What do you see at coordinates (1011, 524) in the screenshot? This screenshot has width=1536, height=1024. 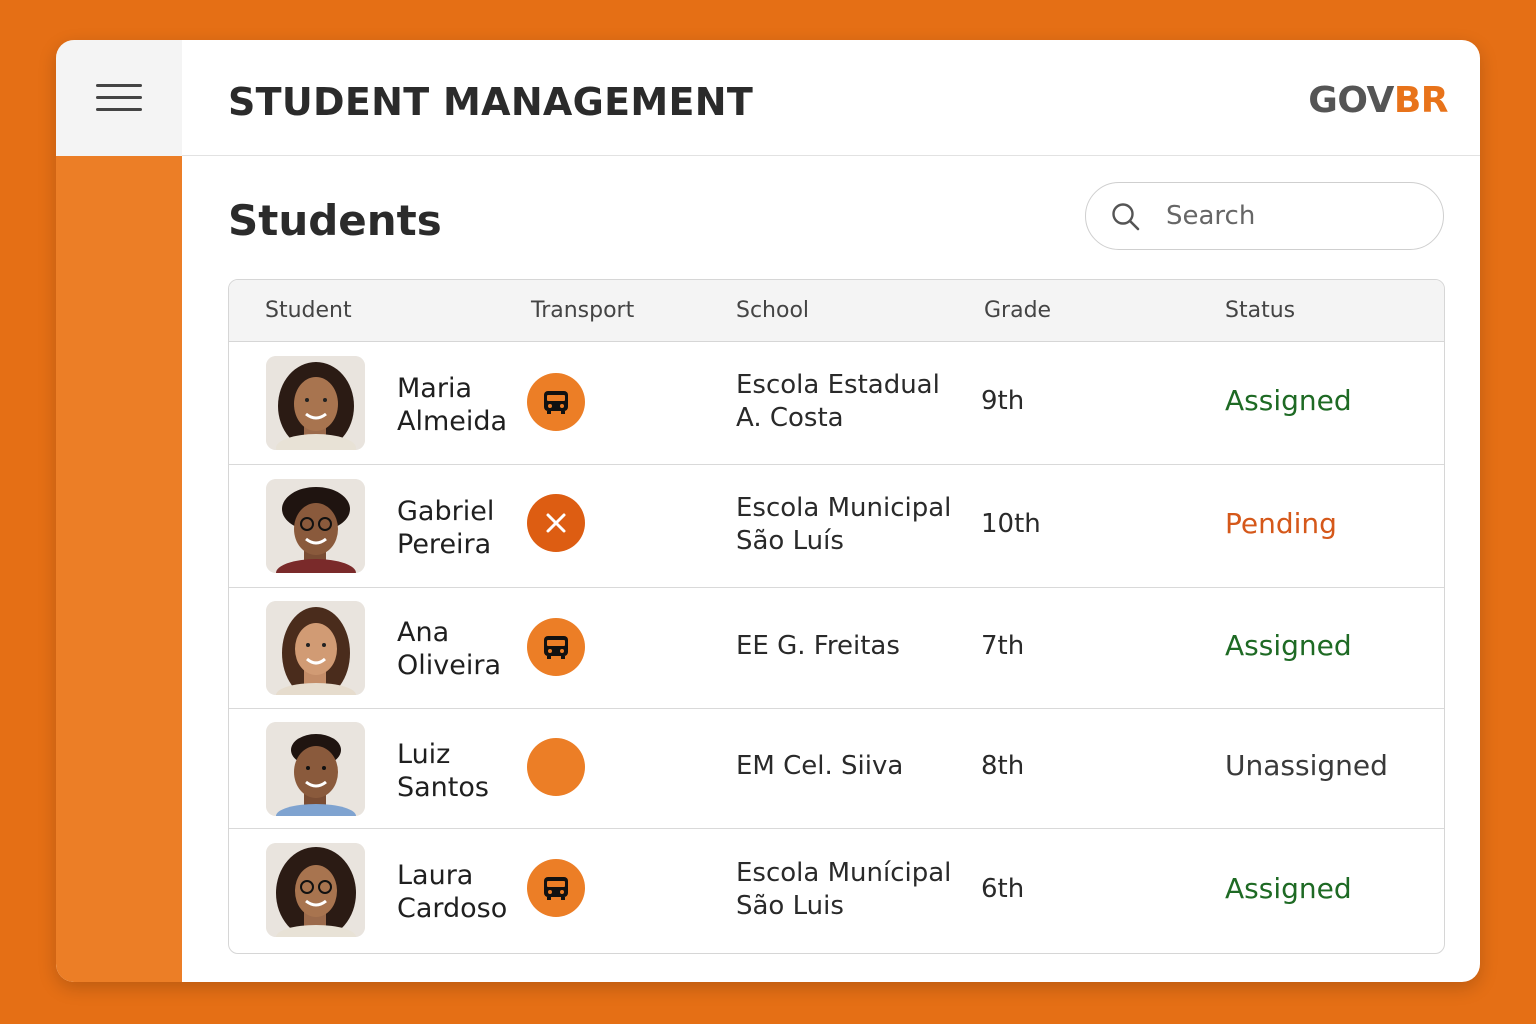 I see `grade: 10th` at bounding box center [1011, 524].